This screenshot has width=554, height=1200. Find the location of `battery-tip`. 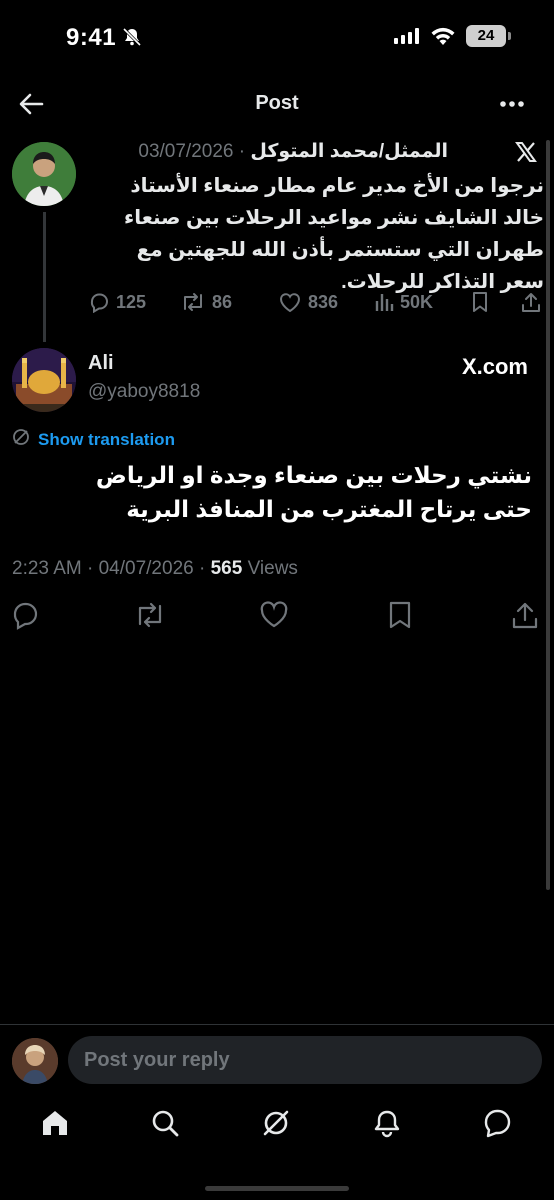

battery-tip is located at coordinates (509, 36).